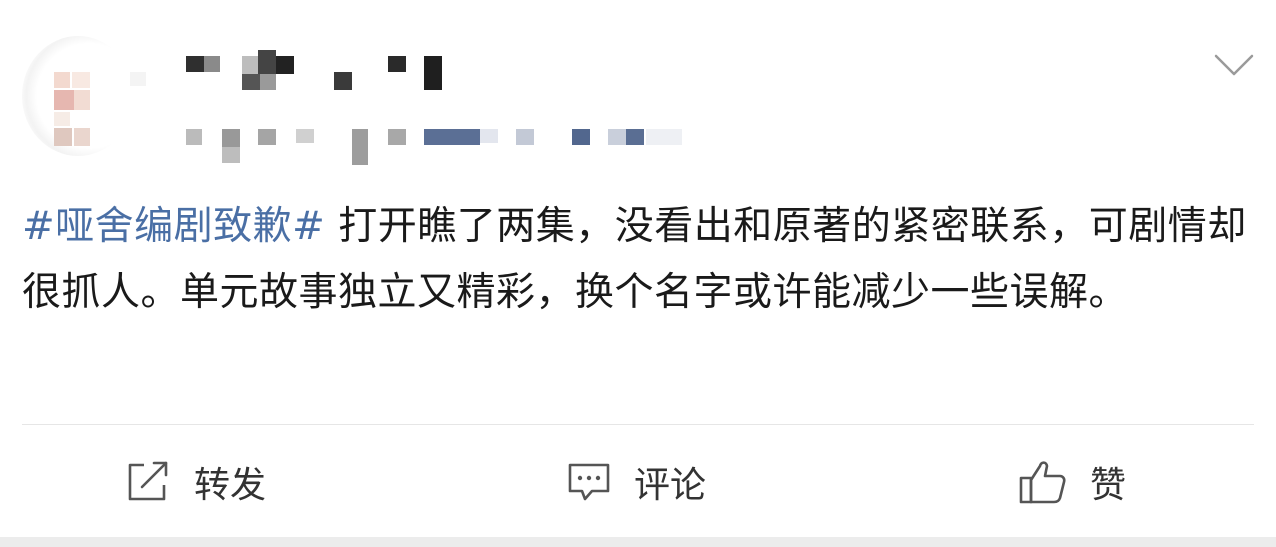 The height and width of the screenshot is (547, 1276). I want to click on repost-button: 转发, so click(196, 482).